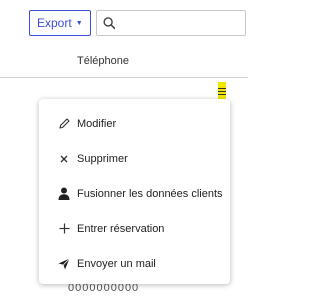 This screenshot has width=320, height=297. What do you see at coordinates (97, 123) in the screenshot?
I see `menu-item-label: Modifier` at bounding box center [97, 123].